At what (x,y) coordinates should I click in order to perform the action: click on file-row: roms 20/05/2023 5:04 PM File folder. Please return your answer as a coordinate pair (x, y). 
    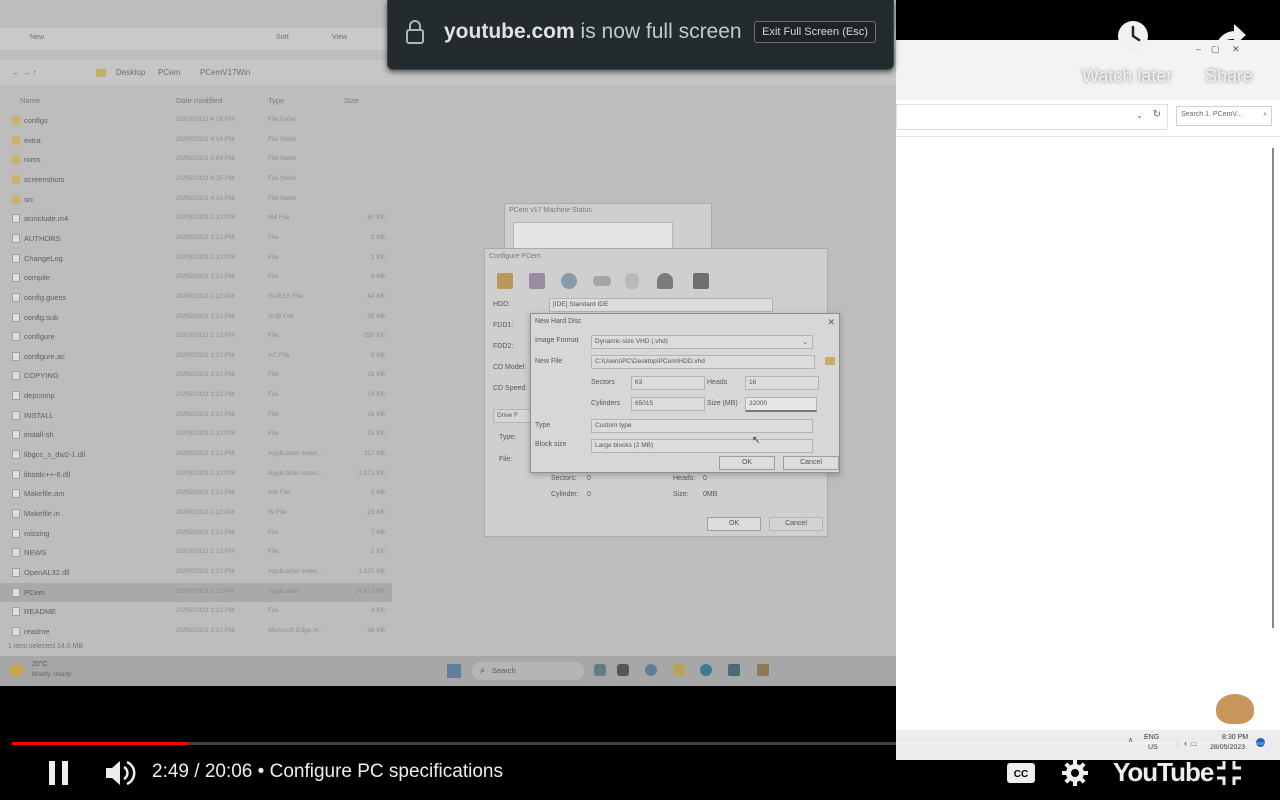
    Looking at the image, I should click on (196, 159).